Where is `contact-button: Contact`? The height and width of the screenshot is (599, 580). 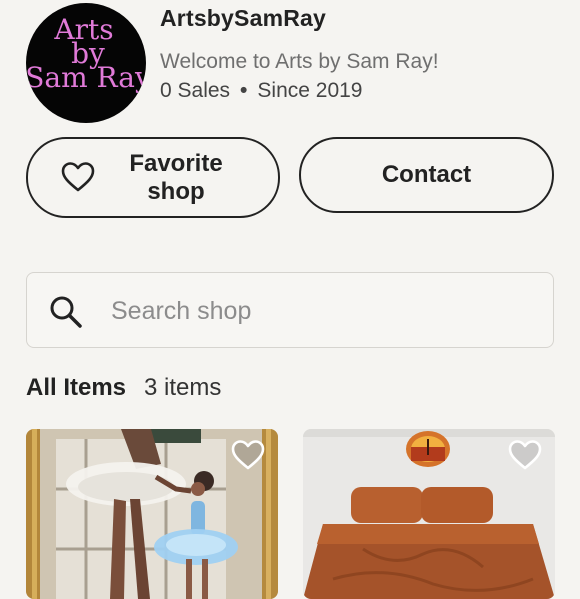
contact-button: Contact is located at coordinates (426, 175).